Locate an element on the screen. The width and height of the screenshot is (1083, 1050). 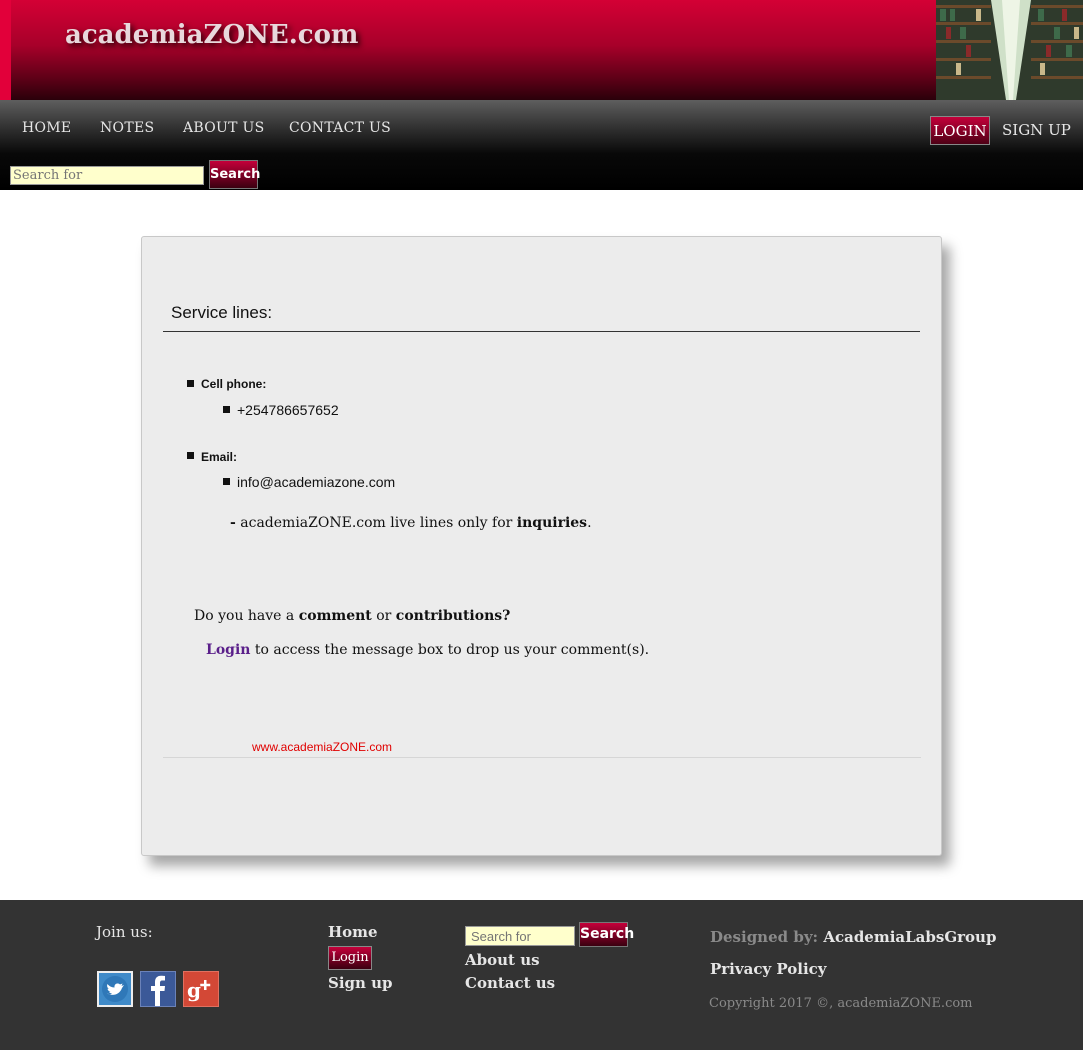
cell-phone-label: Cell phone: is located at coordinates (234, 384).